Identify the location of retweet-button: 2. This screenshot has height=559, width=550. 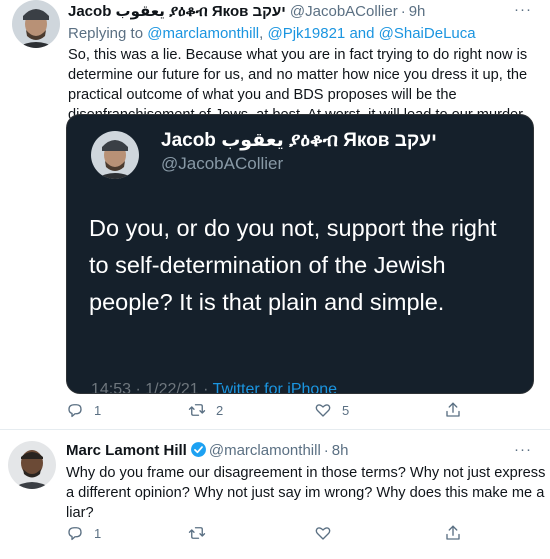
(205, 410).